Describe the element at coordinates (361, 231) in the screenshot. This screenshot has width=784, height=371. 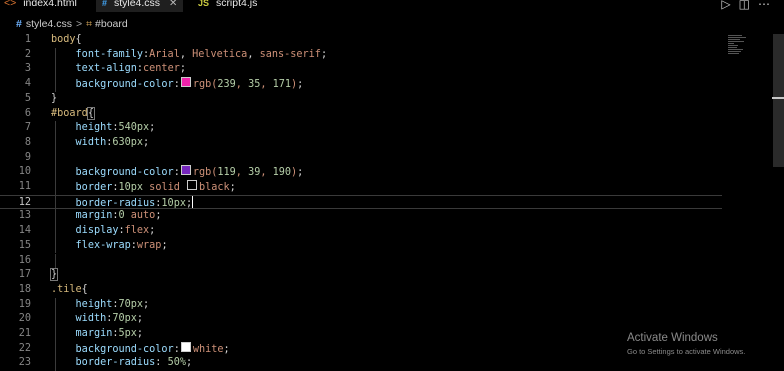
I see `code-line: 14 display:flex;` at that location.